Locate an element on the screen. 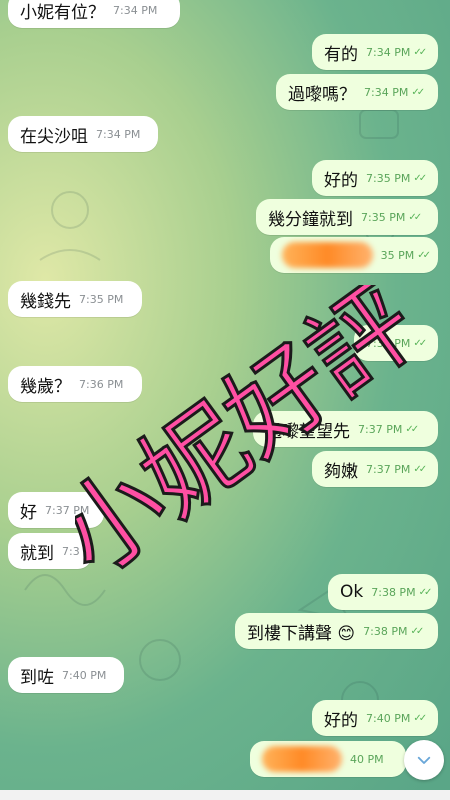 The height and width of the screenshot is (800, 450). message-incoming: 到咗 7:40 PM is located at coordinates (66, 675).